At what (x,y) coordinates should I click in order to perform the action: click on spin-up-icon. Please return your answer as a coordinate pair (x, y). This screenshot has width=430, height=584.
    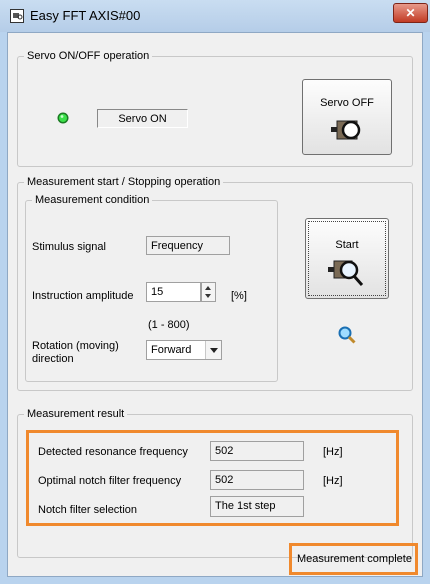
    Looking at the image, I should click on (208, 288).